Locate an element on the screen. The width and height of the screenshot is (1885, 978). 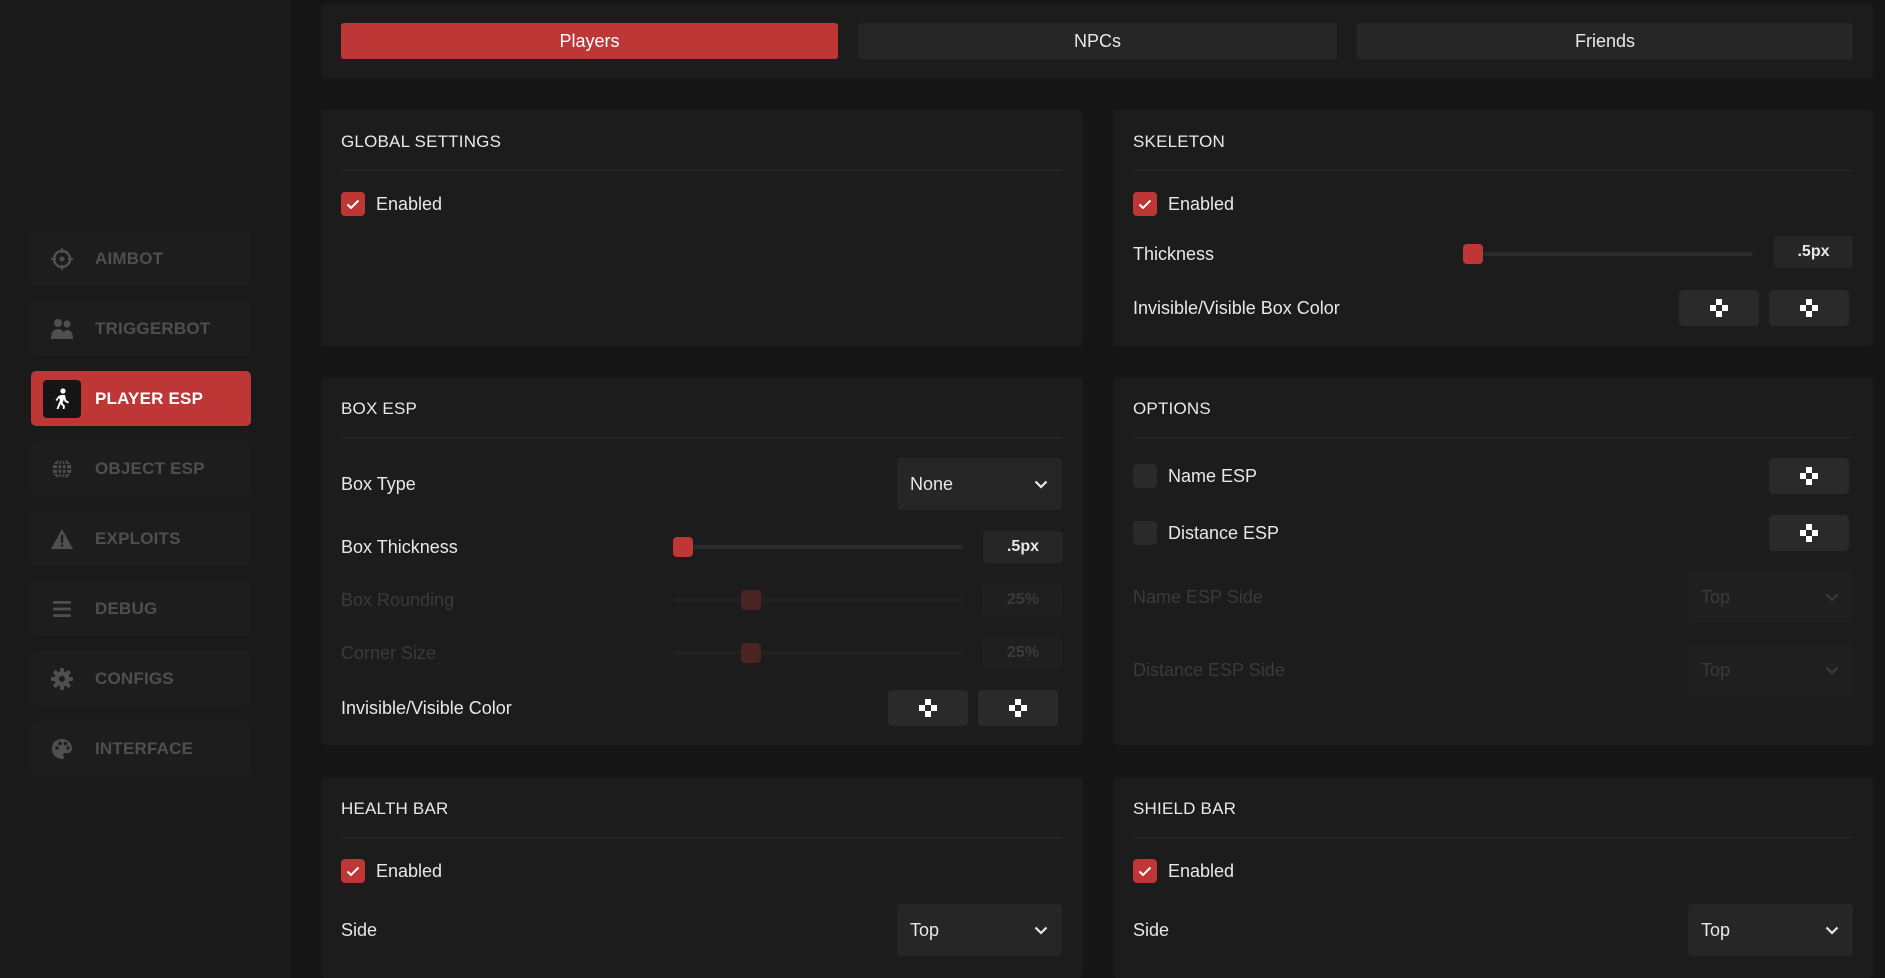
box-thickness-label: Box Thickness is located at coordinates (399, 546).